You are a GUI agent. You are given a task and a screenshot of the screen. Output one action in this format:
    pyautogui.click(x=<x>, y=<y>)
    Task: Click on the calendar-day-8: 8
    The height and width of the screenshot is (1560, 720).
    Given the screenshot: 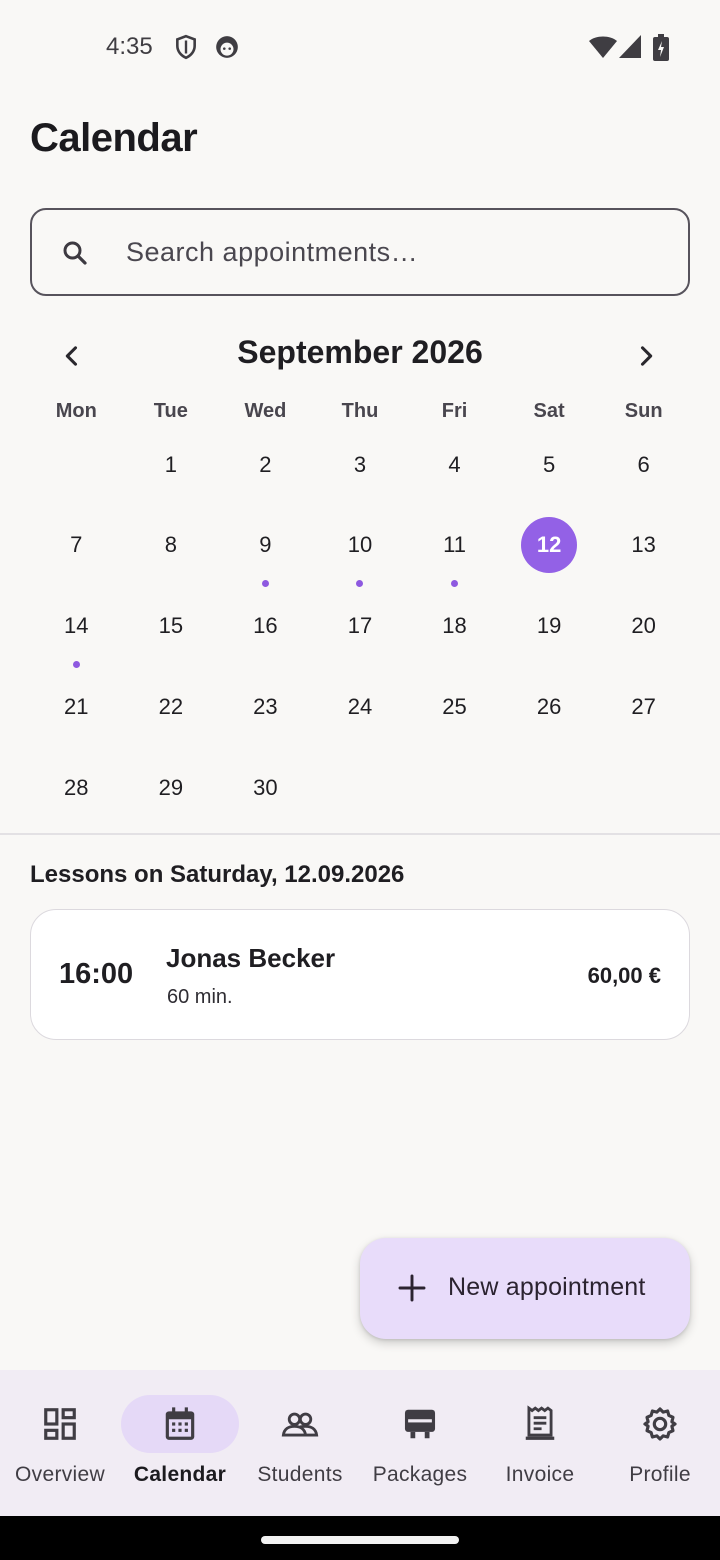 What is the action you would take?
    pyautogui.click(x=171, y=547)
    